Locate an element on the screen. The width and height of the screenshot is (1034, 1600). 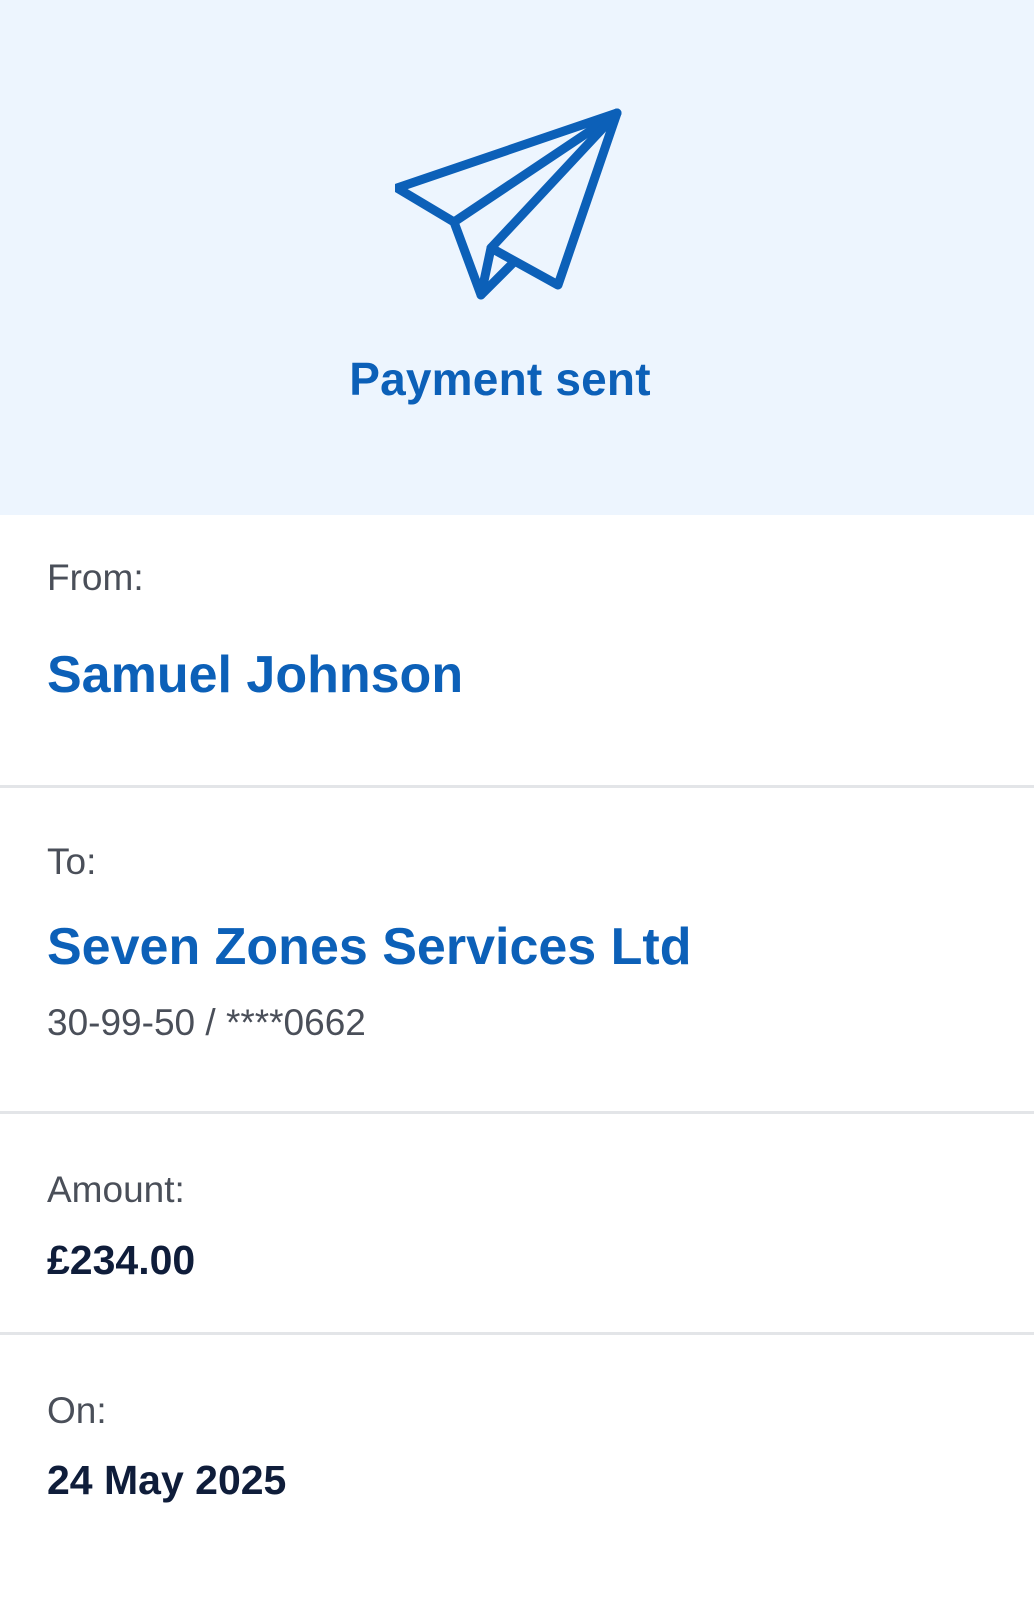
sender-name: Samuel Johnson is located at coordinates (255, 675).